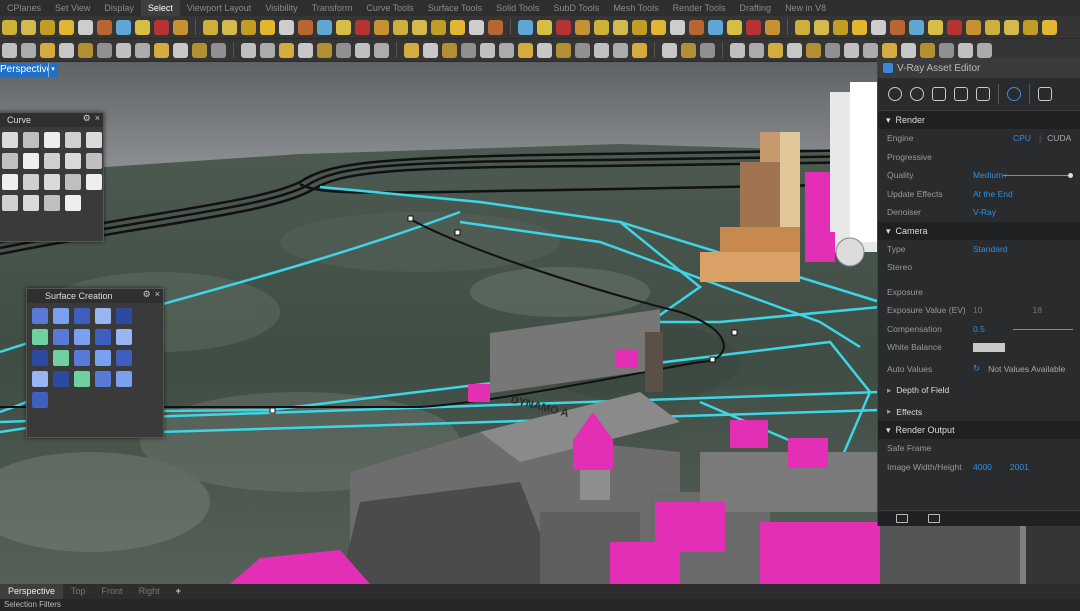 The width and height of the screenshot is (1080, 611). What do you see at coordinates (1022, 138) in the screenshot?
I see `engine-cpu-option: CPU` at bounding box center [1022, 138].